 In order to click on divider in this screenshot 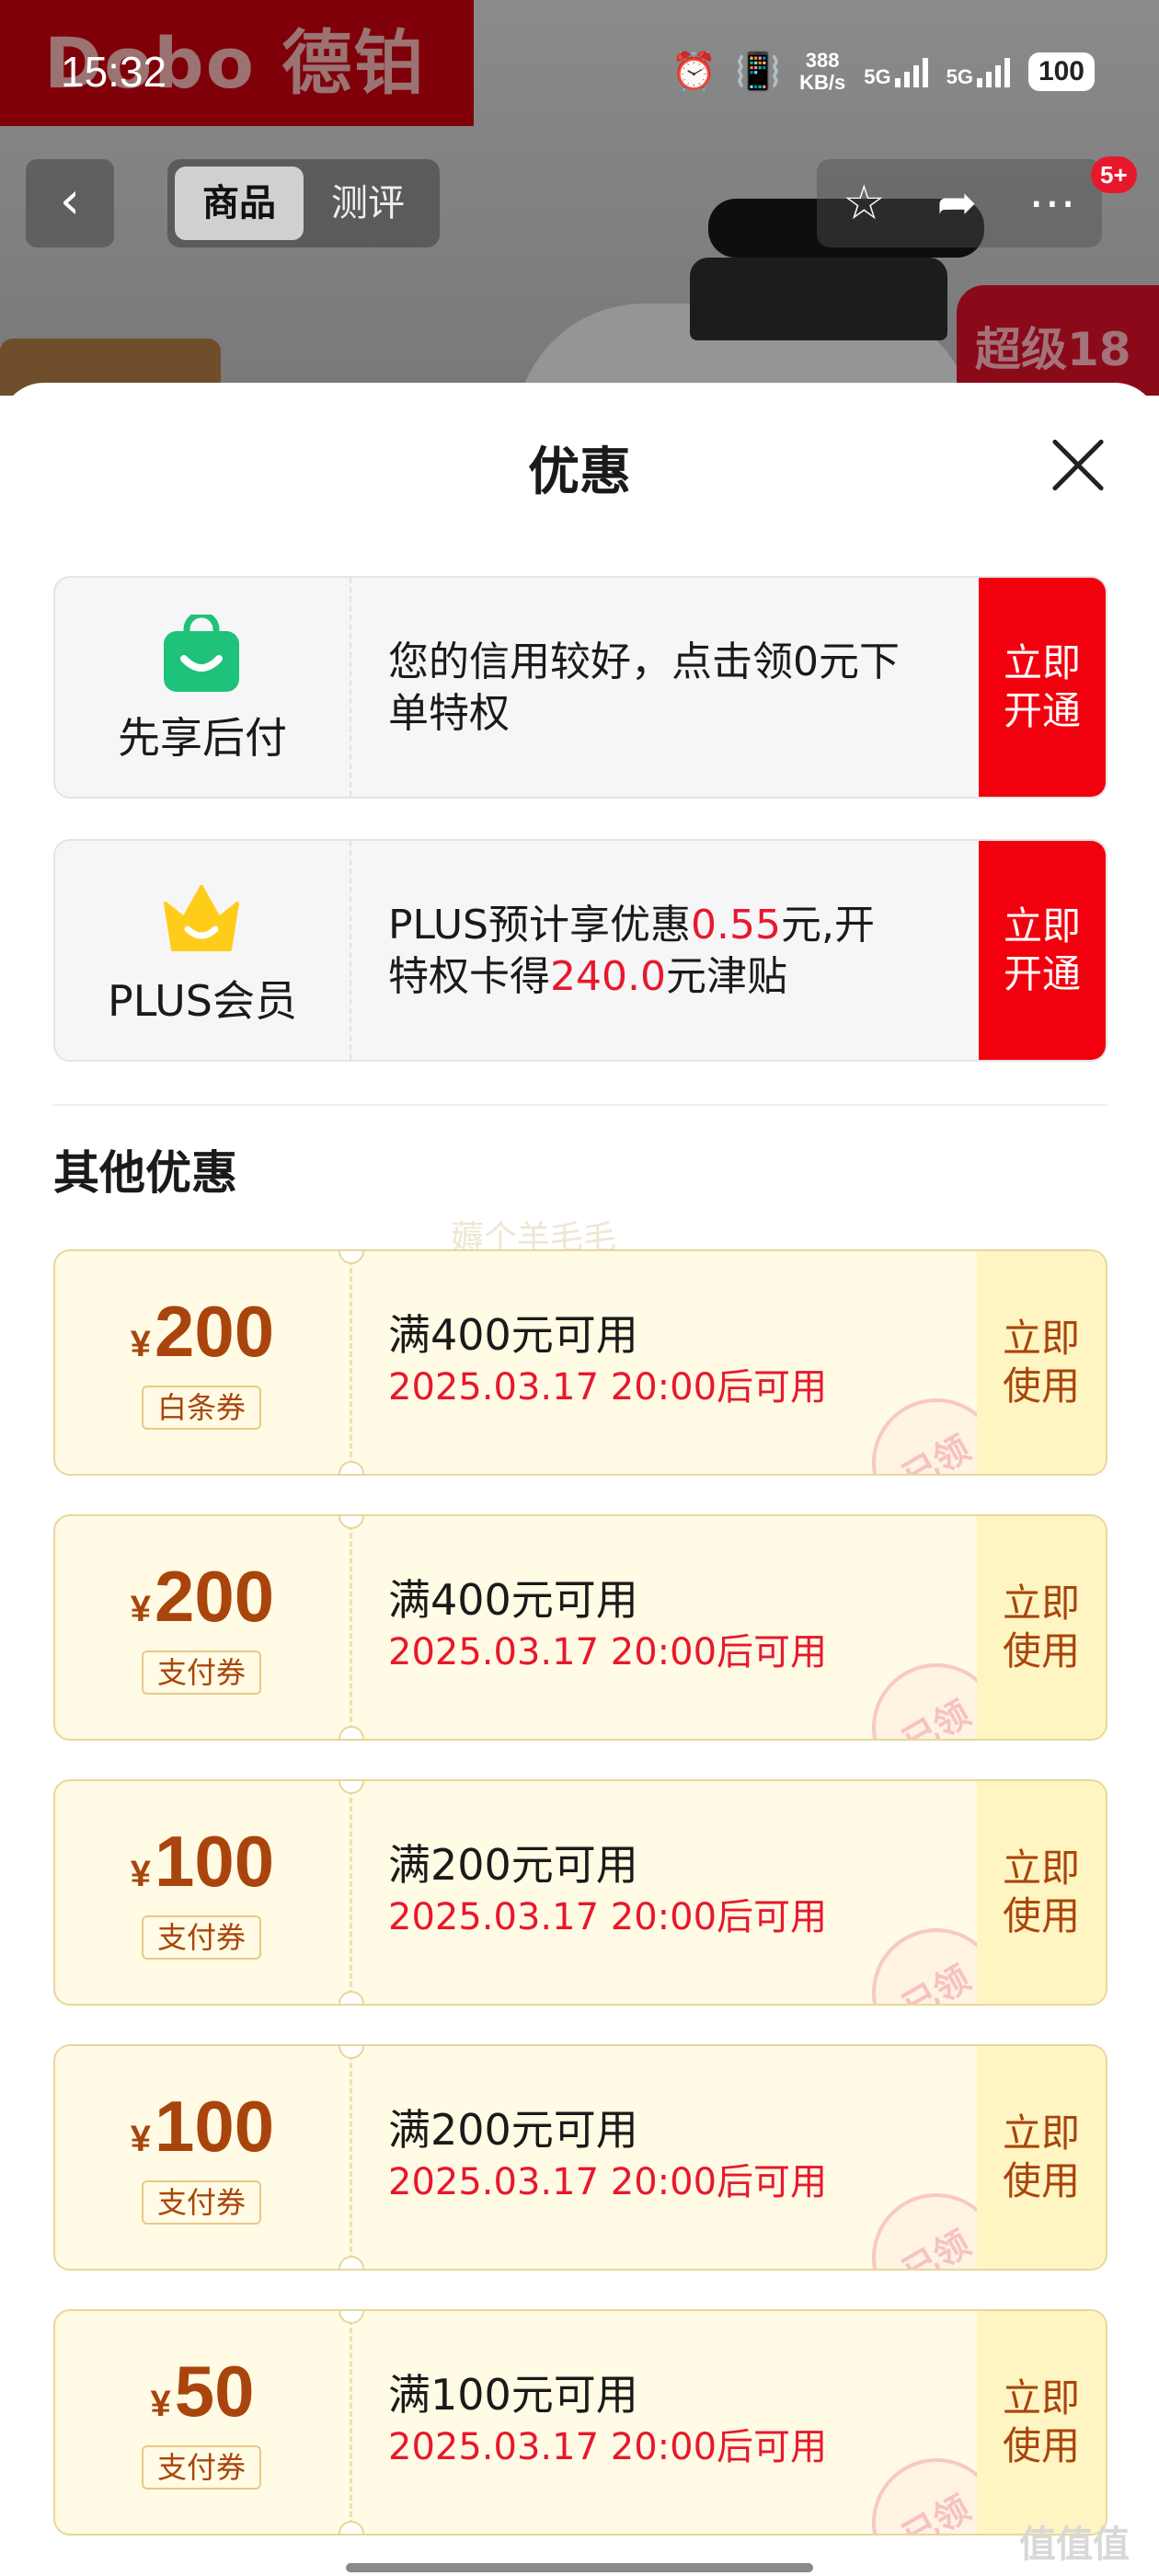, I will do `click(580, 1105)`.